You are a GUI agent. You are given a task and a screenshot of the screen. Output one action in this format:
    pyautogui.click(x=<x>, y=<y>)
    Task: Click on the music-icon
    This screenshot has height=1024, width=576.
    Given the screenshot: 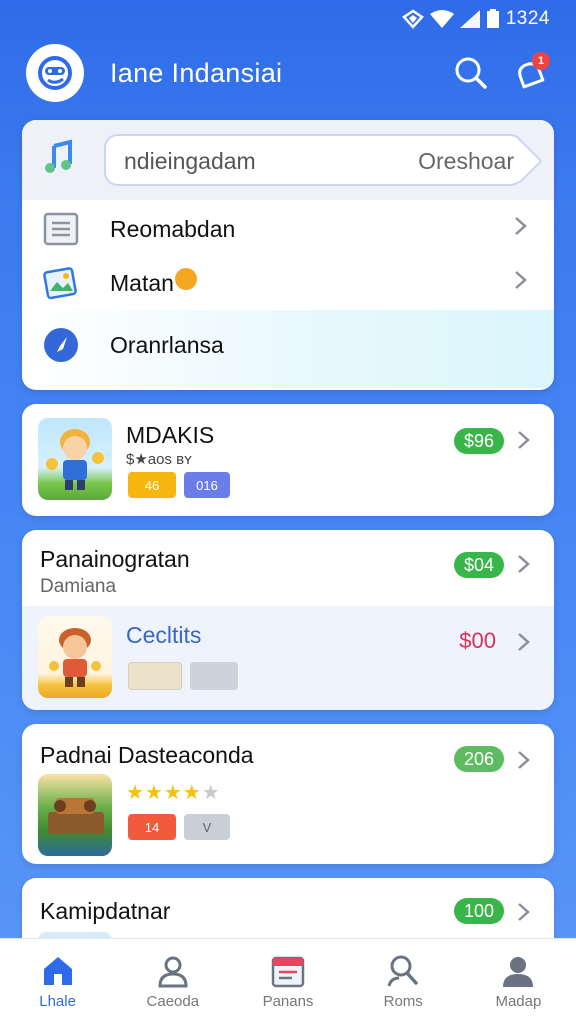 What is the action you would take?
    pyautogui.click(x=60, y=158)
    